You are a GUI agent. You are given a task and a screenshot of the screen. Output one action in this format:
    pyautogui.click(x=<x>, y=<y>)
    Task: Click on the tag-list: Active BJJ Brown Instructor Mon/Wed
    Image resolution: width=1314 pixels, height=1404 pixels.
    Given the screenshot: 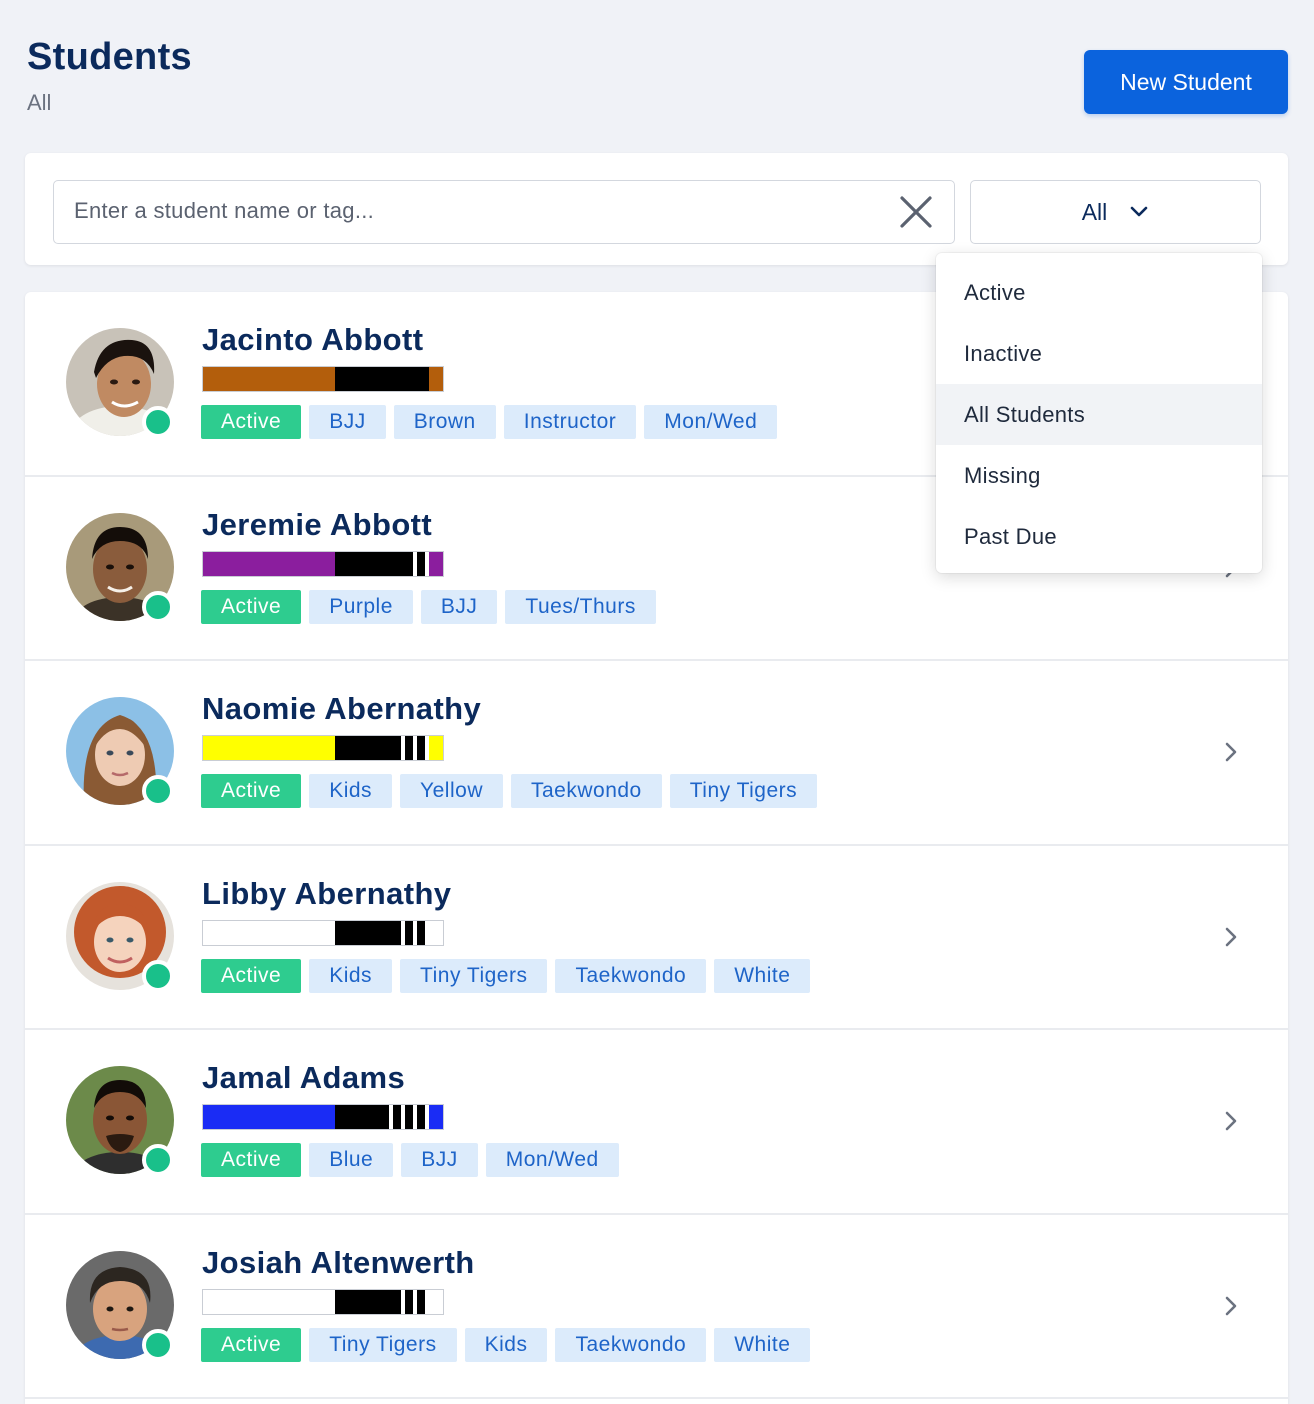 What is the action you would take?
    pyautogui.click(x=489, y=422)
    